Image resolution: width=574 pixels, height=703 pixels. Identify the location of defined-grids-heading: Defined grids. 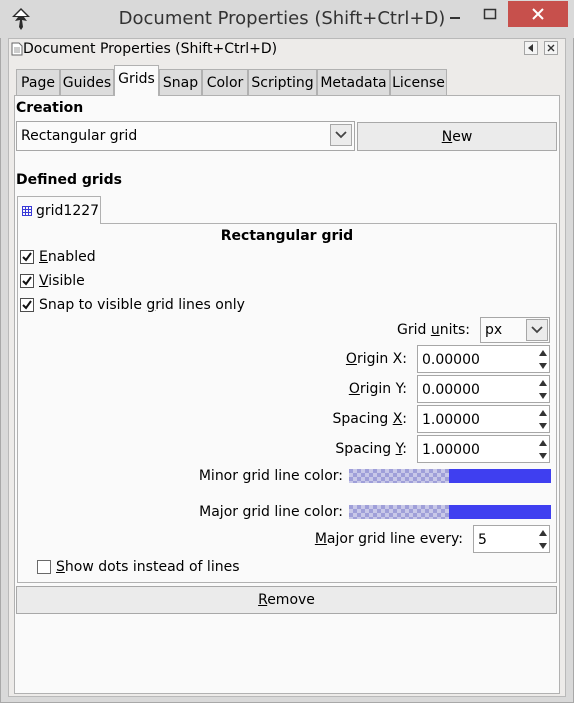
(69, 180).